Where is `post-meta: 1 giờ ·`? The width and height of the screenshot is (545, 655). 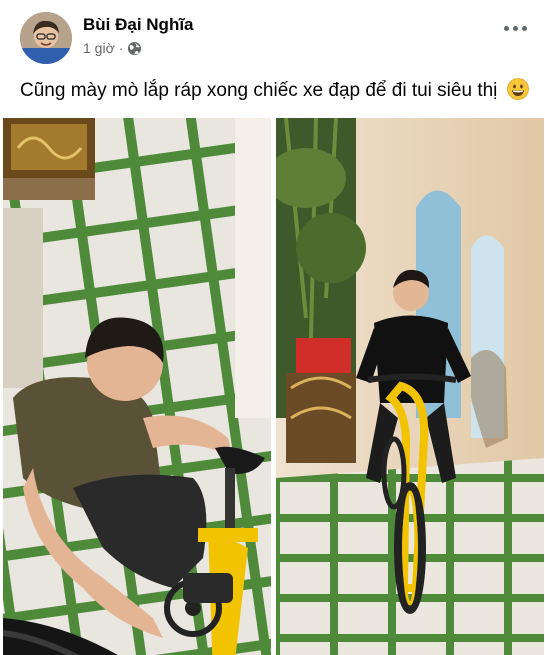
post-meta: 1 giờ · is located at coordinates (112, 48).